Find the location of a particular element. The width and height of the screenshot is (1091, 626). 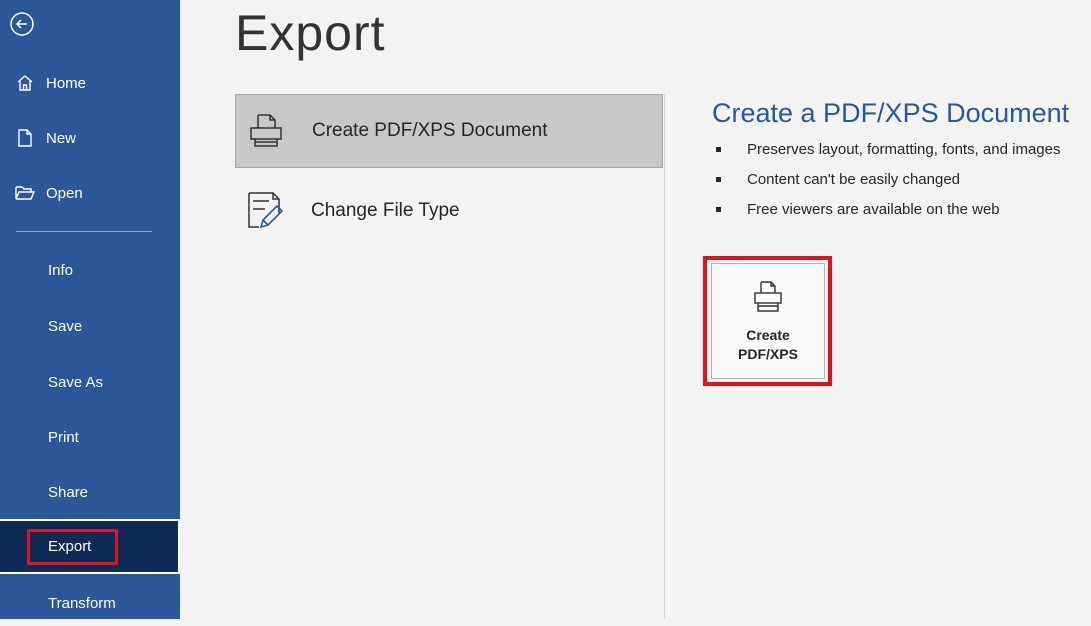

sidebar-item-new: New is located at coordinates (90, 138).